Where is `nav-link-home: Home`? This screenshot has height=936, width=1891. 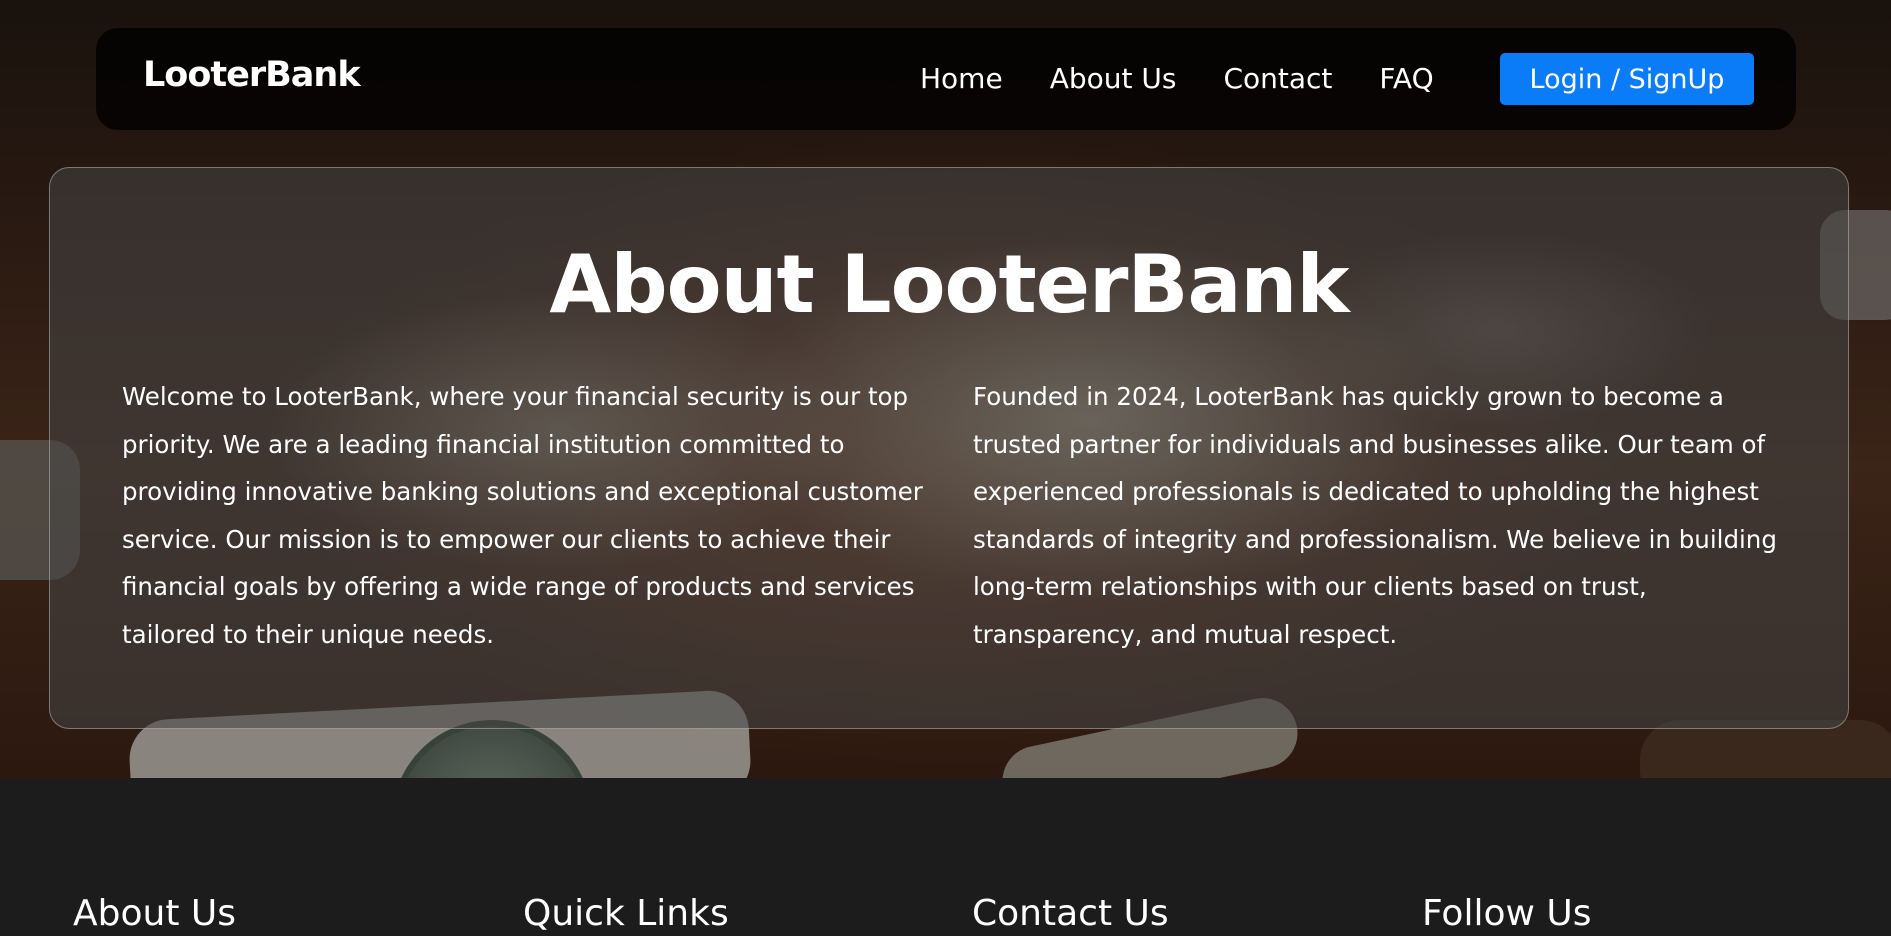 nav-link-home: Home is located at coordinates (961, 78).